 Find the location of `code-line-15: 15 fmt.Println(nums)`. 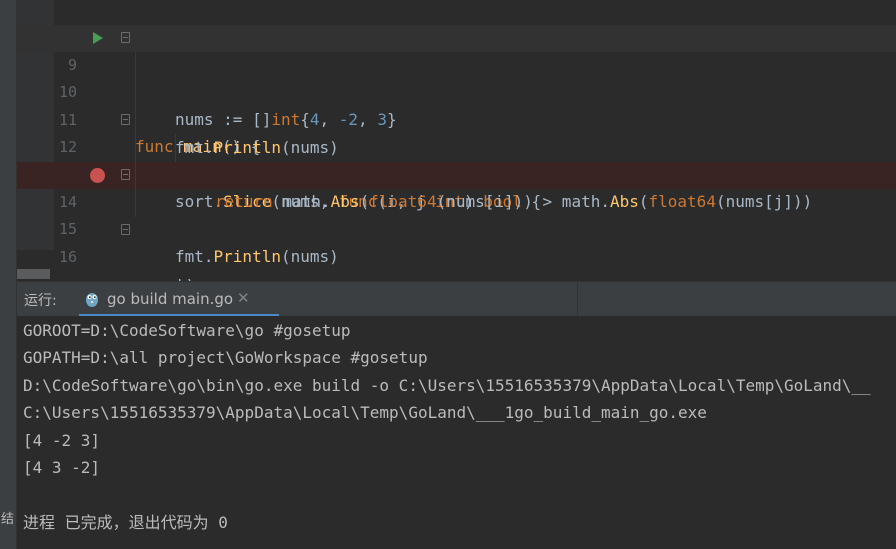

code-line-15: 15 fmt.Println(nums) is located at coordinates (456, 227).